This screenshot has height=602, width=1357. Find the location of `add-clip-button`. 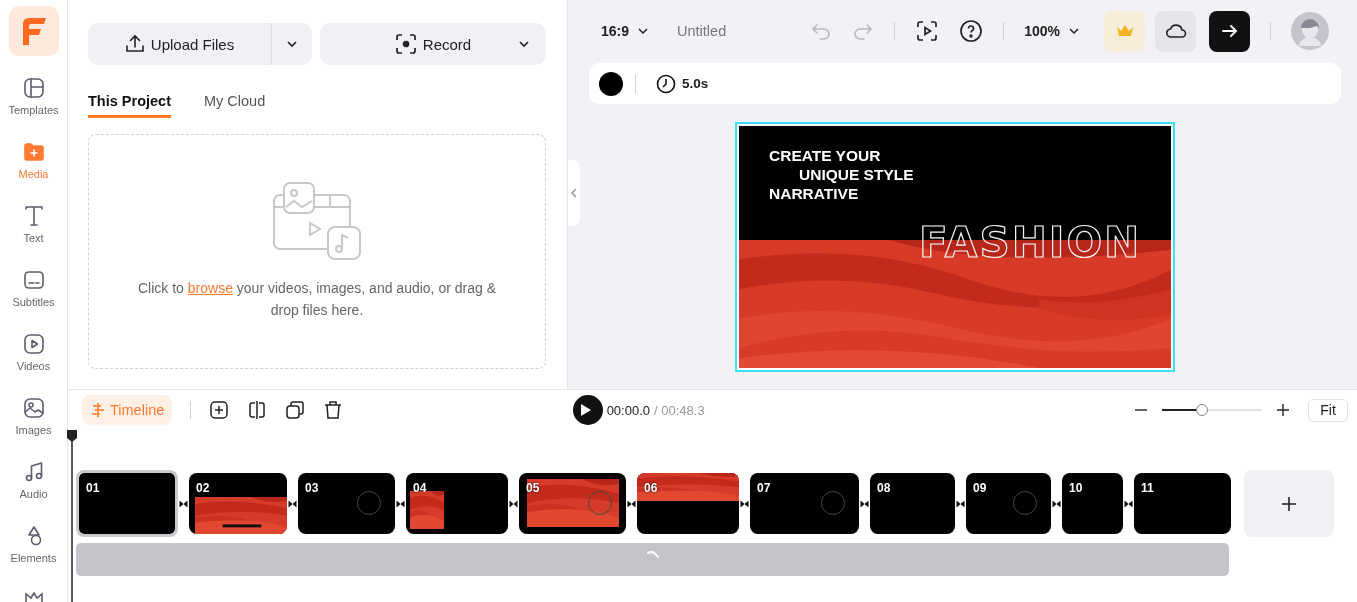

add-clip-button is located at coordinates (1289, 503).